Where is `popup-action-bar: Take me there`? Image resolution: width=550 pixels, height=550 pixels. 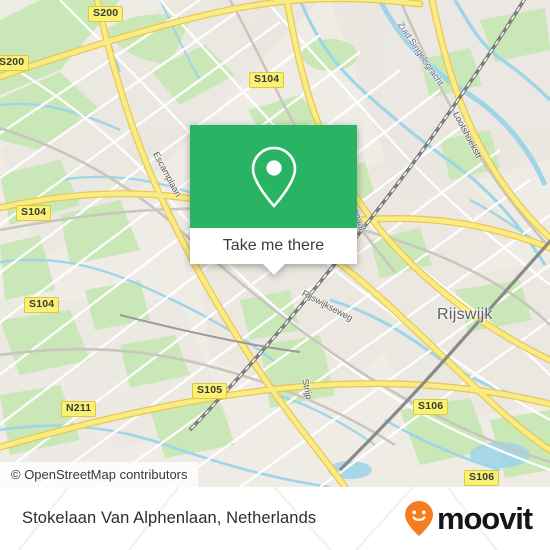
popup-action-bar: Take me there is located at coordinates (273, 251).